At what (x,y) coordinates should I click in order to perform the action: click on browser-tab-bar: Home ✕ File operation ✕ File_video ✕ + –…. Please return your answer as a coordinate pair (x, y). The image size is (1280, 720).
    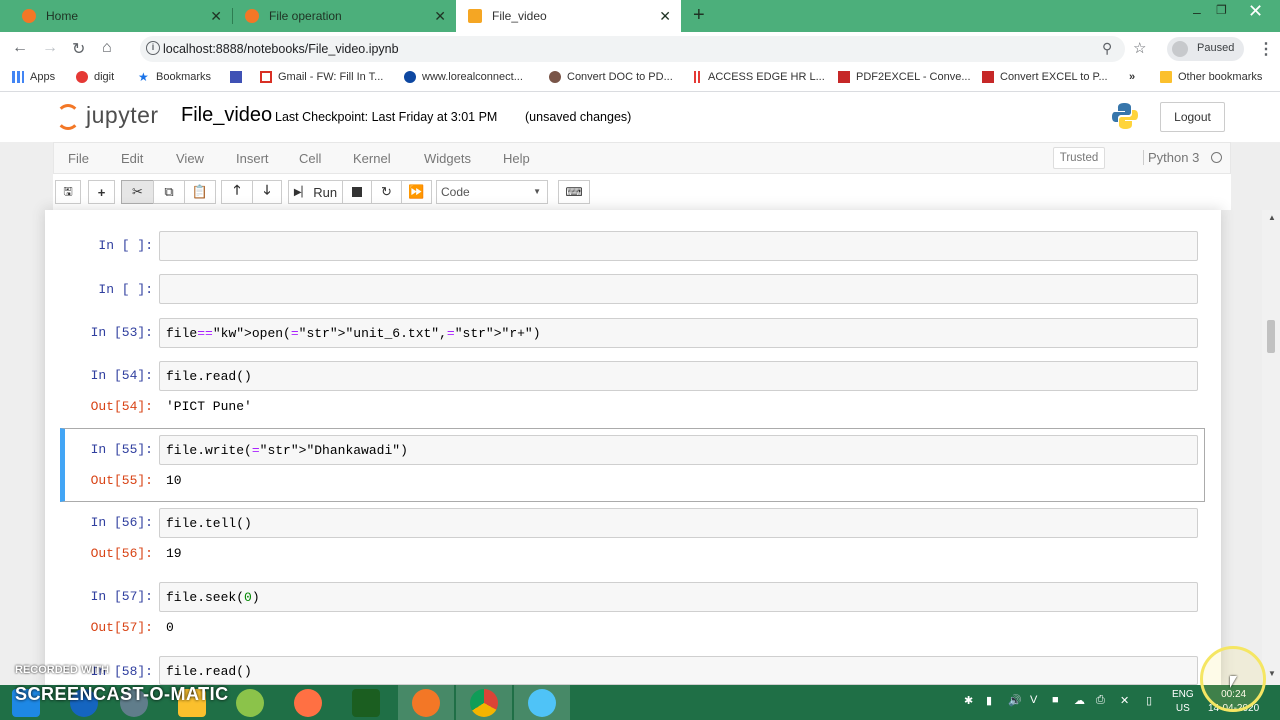
    Looking at the image, I should click on (640, 16).